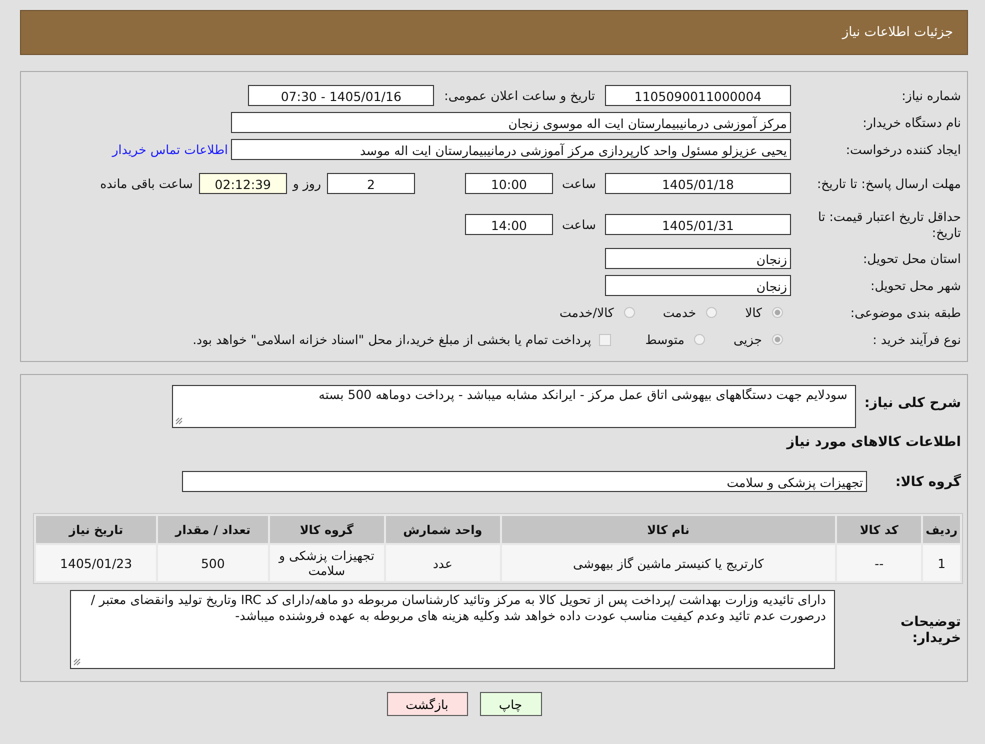 The image size is (985, 744). I want to click on buyer-notes-text: دارای تائیدیه وزارت بهداشت /پرداخت پس از تحویل کالا به مرکز وتائید کارشناسان مربوطه دو ماهه/دارای کد IRC وتاریخ تولید وانقضای معتبر /درصورت عدم تائید وعدم کیفیت مناسب عودت داده خواهد شد وکلیه هزینه های مربوطه به عهده فروشنده میباشد-, so click(458, 607).